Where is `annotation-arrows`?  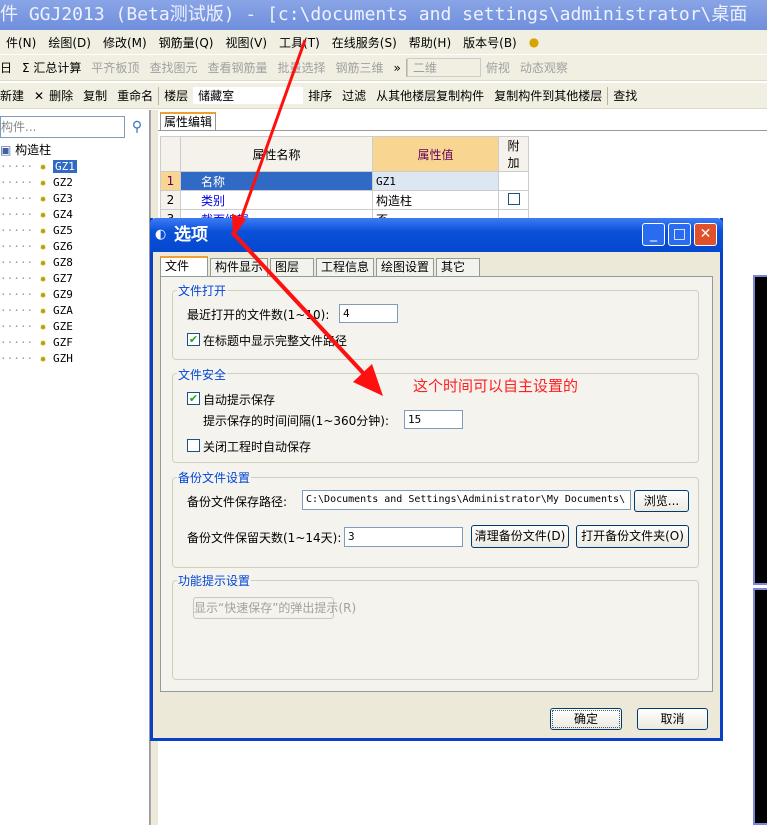
annotation-arrows is located at coordinates (306, 217).